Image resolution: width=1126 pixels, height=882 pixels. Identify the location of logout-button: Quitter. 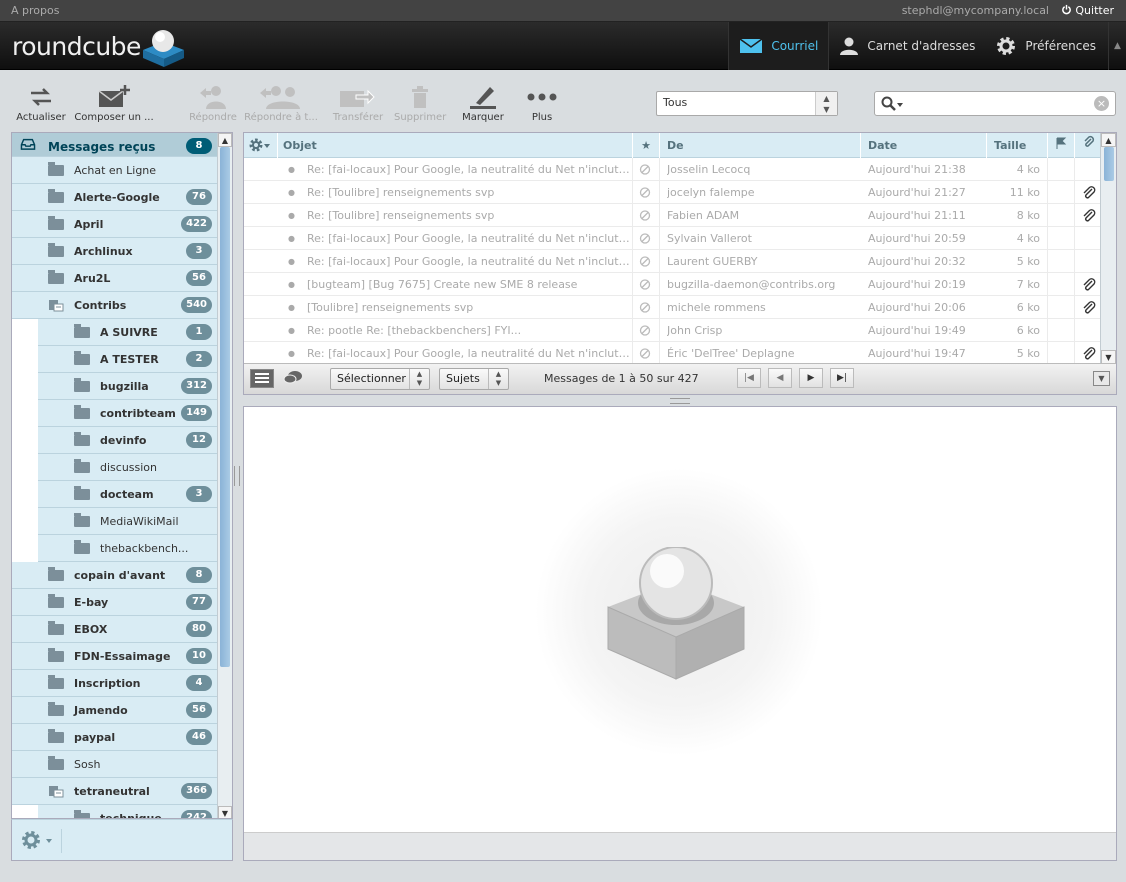
(1087, 10).